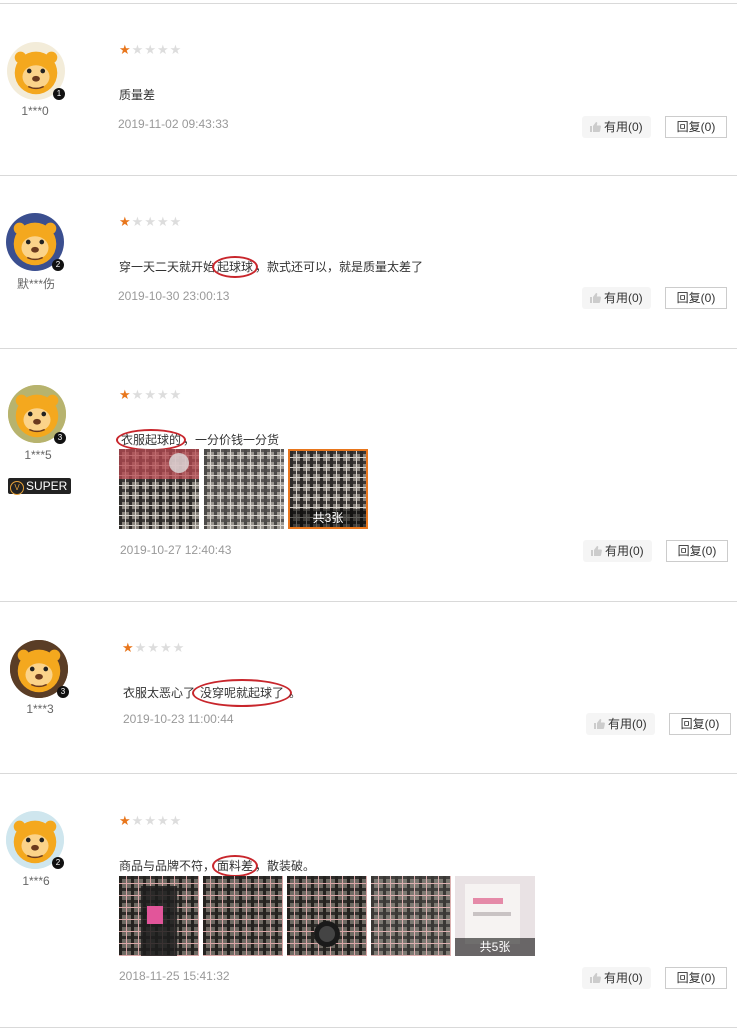 The height and width of the screenshot is (1032, 737). What do you see at coordinates (339, 267) in the screenshot?
I see `review-text-after: ，款式还可以，就是质量太差了` at bounding box center [339, 267].